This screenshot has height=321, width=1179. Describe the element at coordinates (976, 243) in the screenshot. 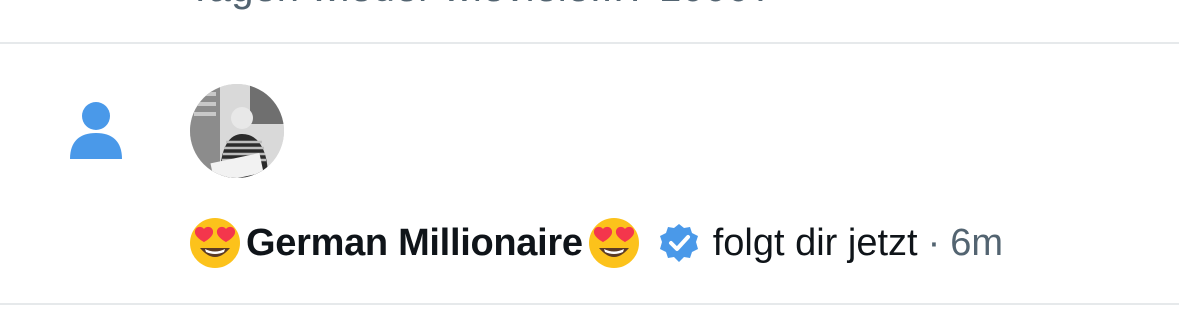

I see `timestamp: 6m` at that location.